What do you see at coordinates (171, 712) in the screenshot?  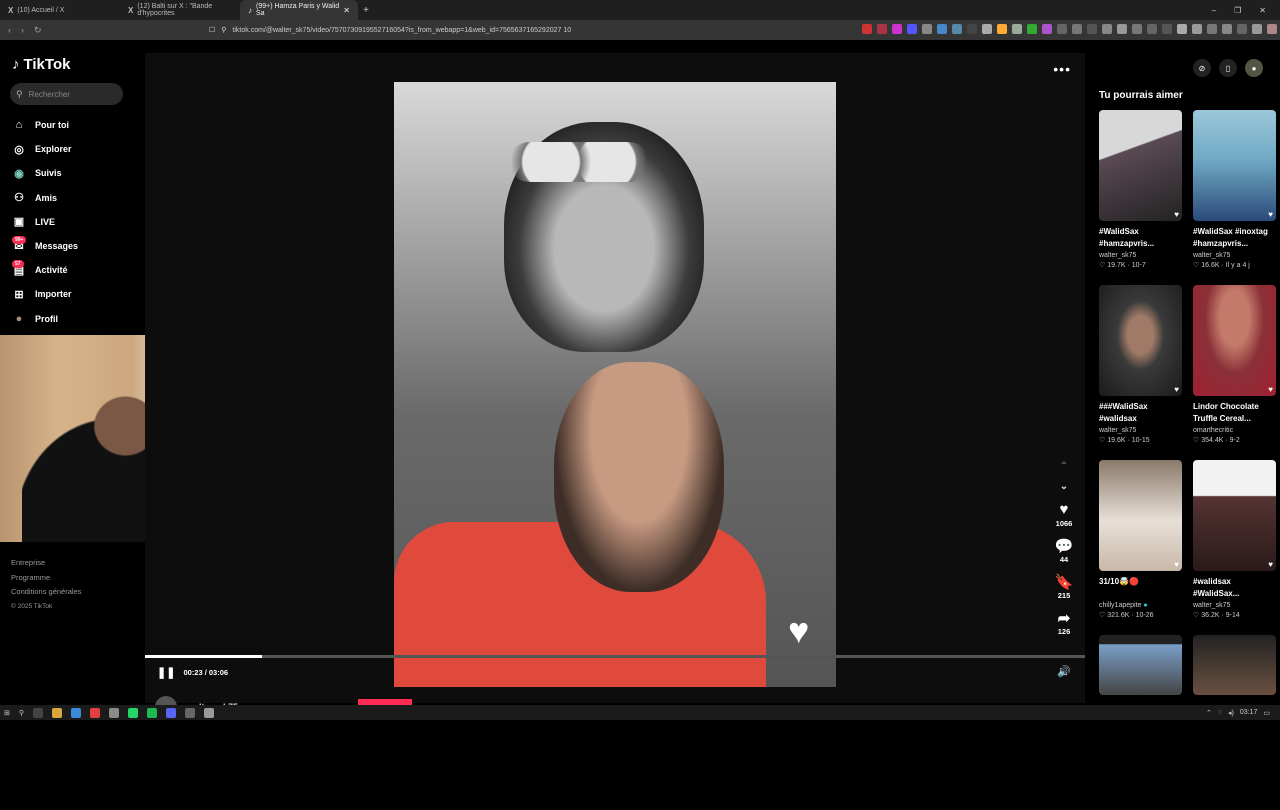 I see `discord-icon` at bounding box center [171, 712].